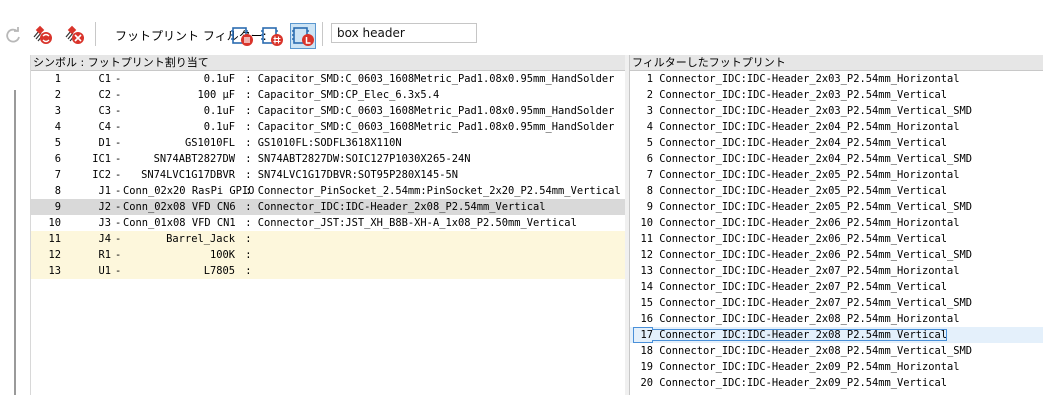 This screenshot has height=395, width=1043. What do you see at coordinates (57, 159) in the screenshot?
I see `symbol-row-number: 6` at bounding box center [57, 159].